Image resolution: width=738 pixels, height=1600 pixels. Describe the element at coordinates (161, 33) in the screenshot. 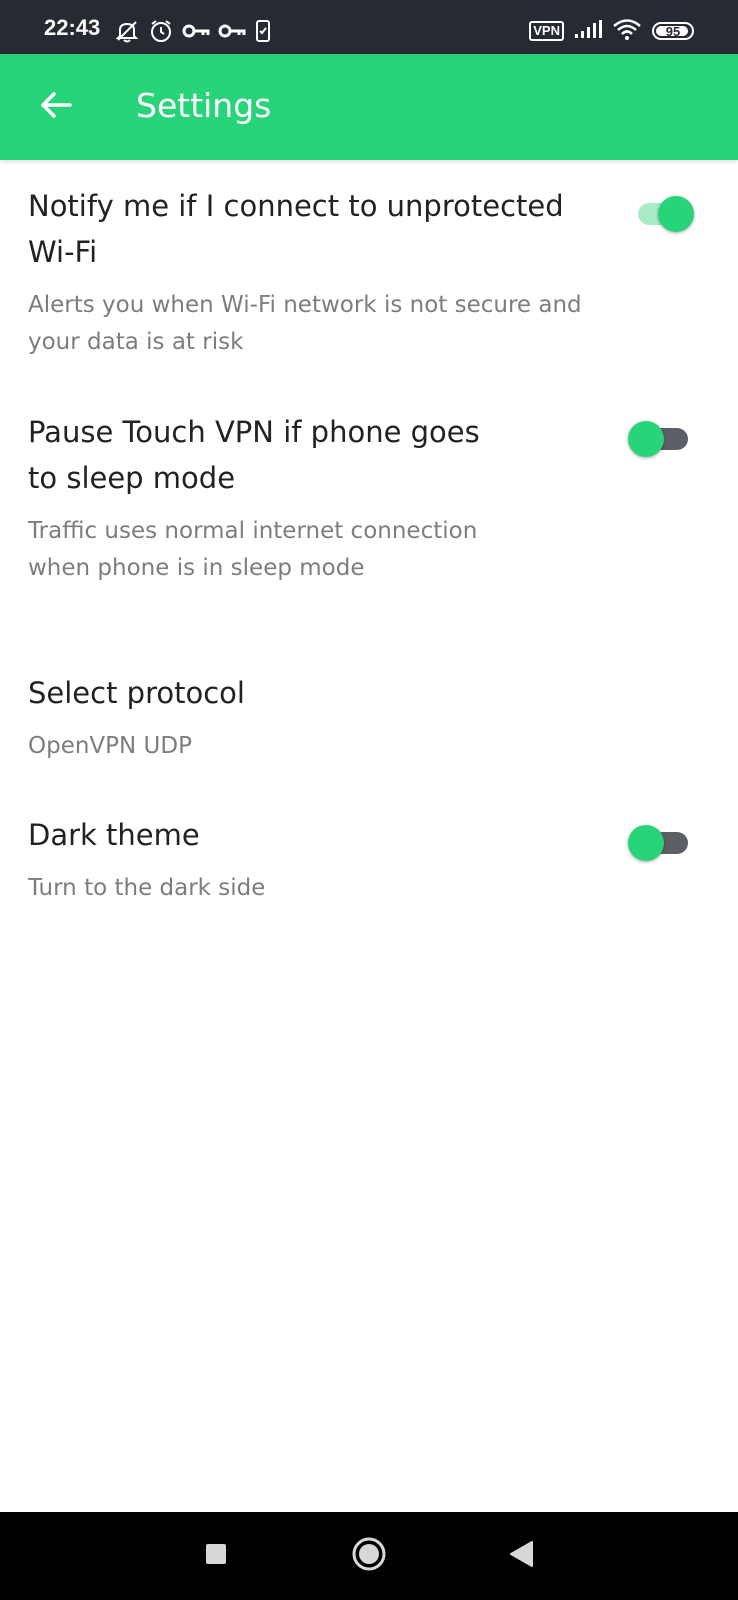

I see `alarm-icon` at that location.